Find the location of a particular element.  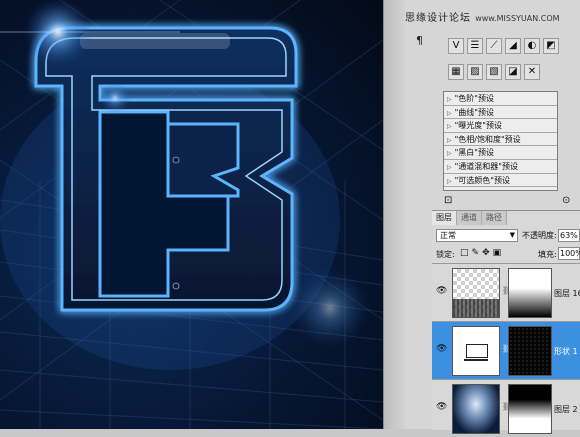

preset-item: ▷ "通道混和器"预设 is located at coordinates (500, 167).